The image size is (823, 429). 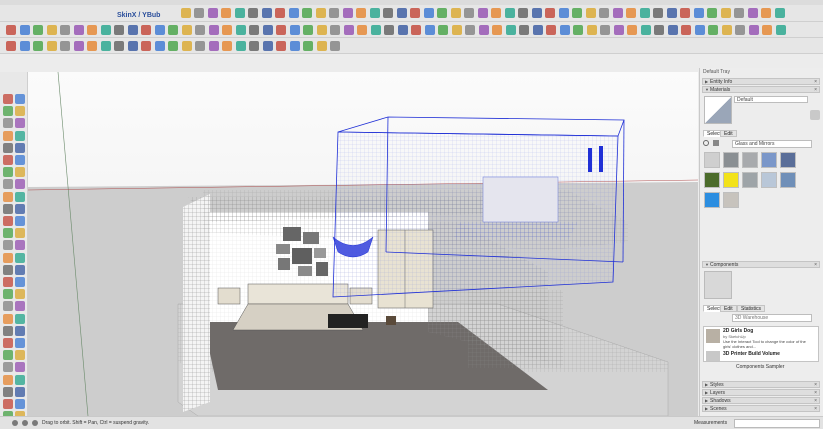 What do you see at coordinates (761, 384) in the screenshot?
I see `styles-panel-header: ▶ Styles ×` at bounding box center [761, 384].